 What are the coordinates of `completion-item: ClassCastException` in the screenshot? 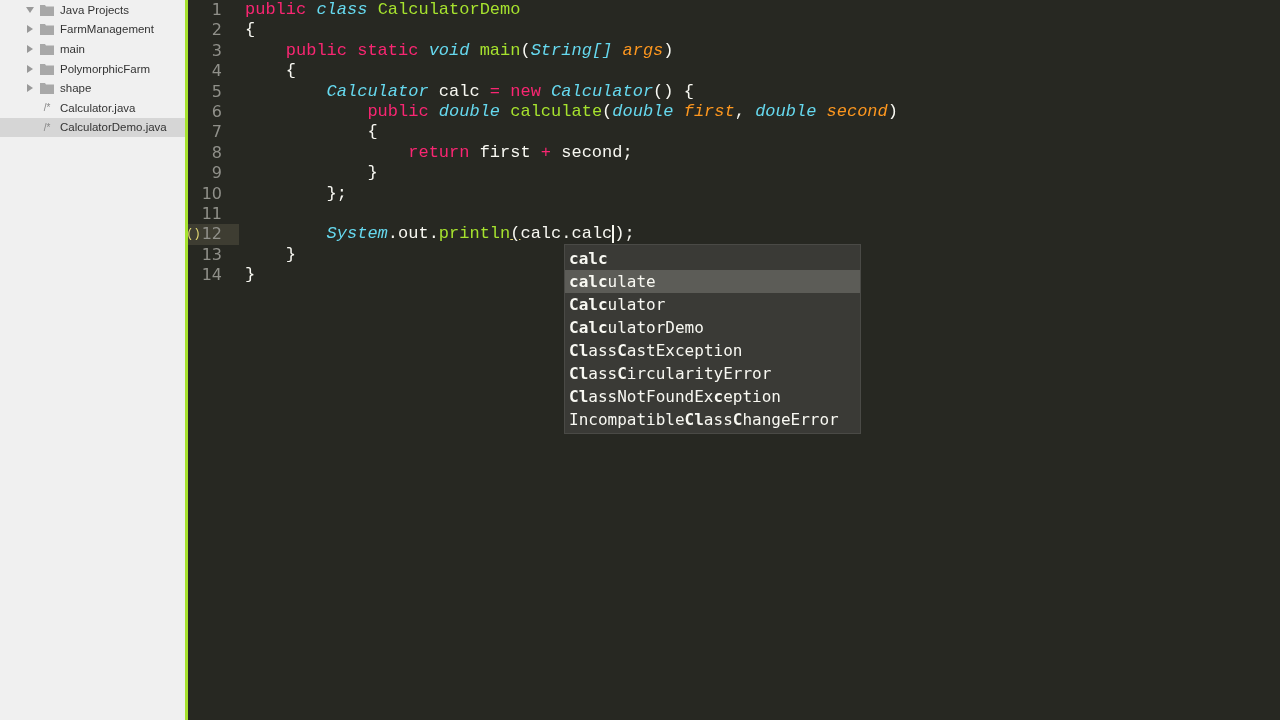 It's located at (712, 350).